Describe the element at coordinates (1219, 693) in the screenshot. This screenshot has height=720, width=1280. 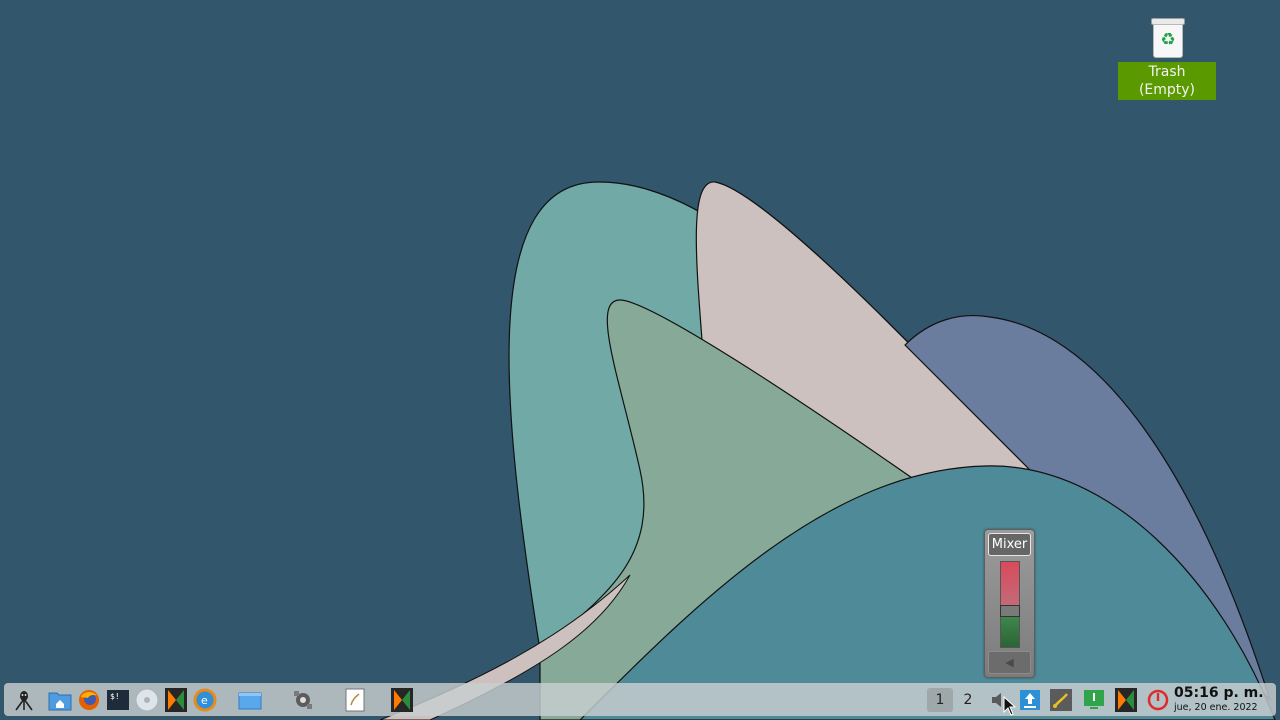
I see `clock-time: 05:16 p. m.` at that location.